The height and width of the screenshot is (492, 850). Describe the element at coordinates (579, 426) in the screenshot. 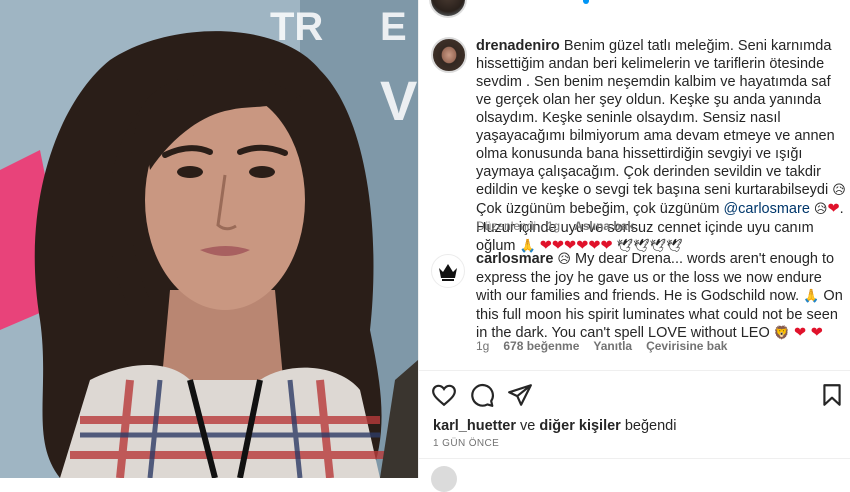

I see `liked-by-others: diğer kişiler` at that location.